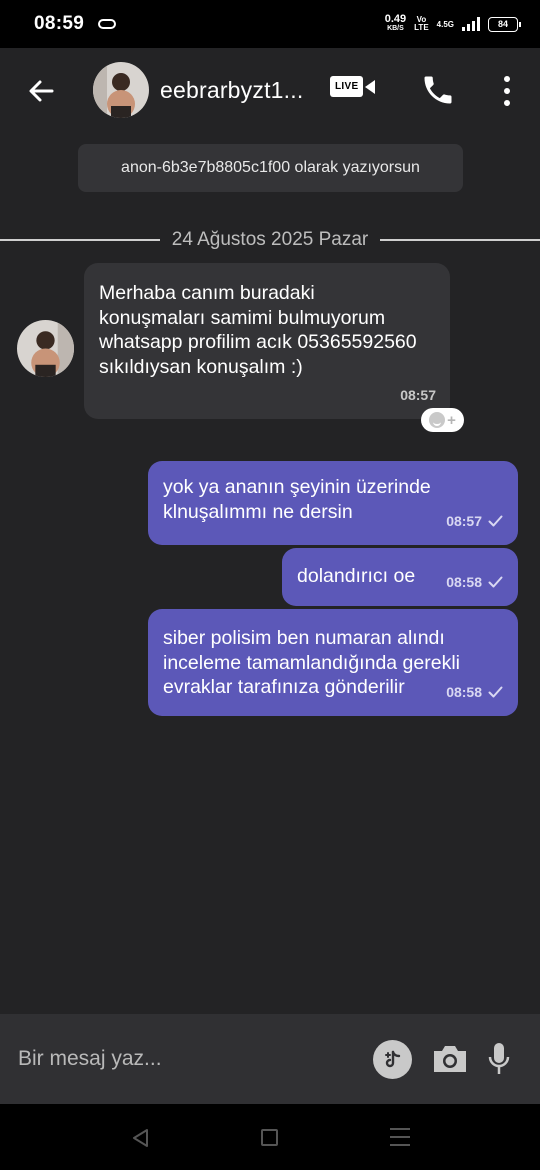 This screenshot has width=540, height=1170. I want to click on live-video-button: LIVE, so click(353, 86).